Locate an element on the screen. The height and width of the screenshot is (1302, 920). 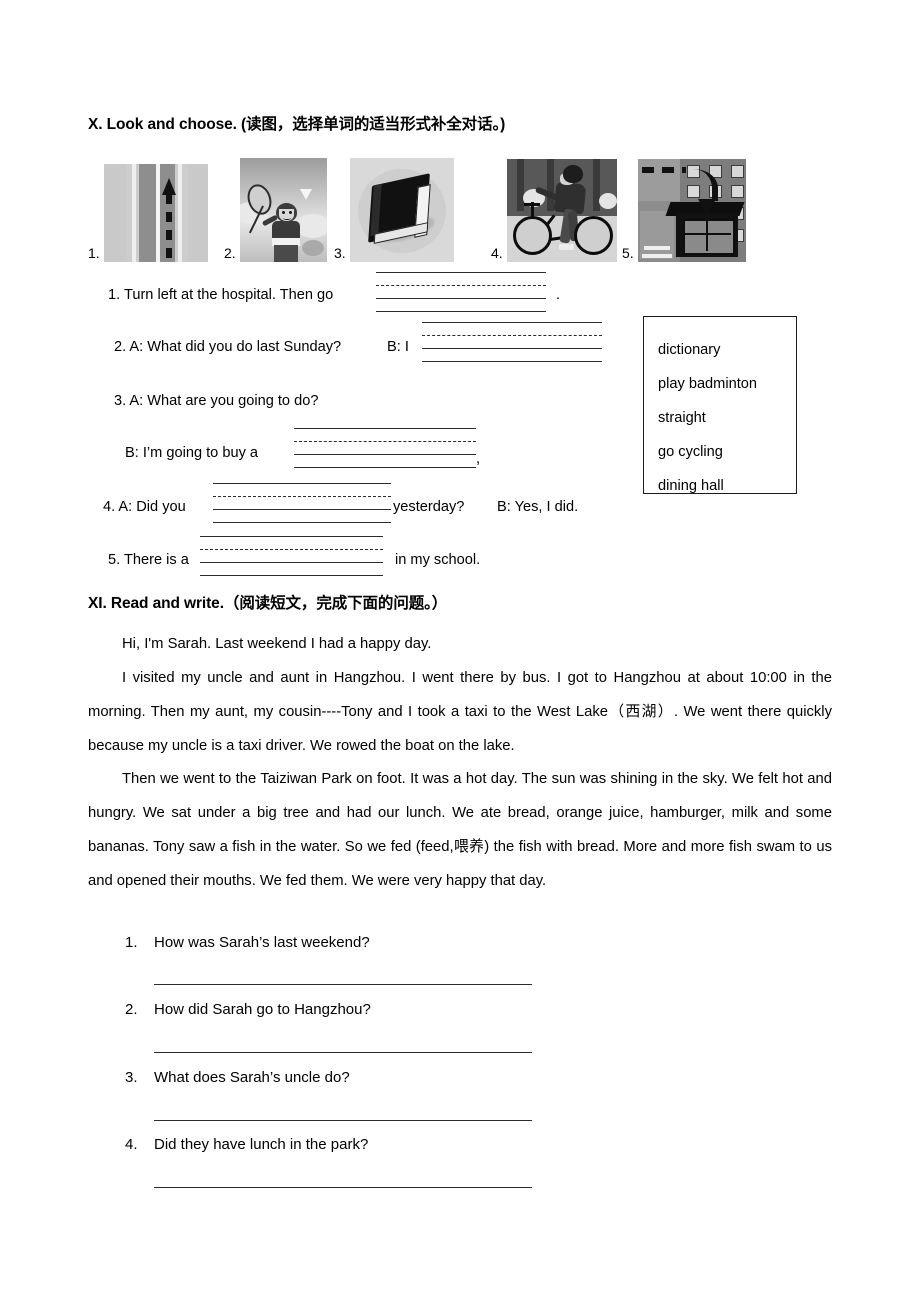
question-text-1: How was Sarah’s last weekend? is located at coordinates (262, 942).